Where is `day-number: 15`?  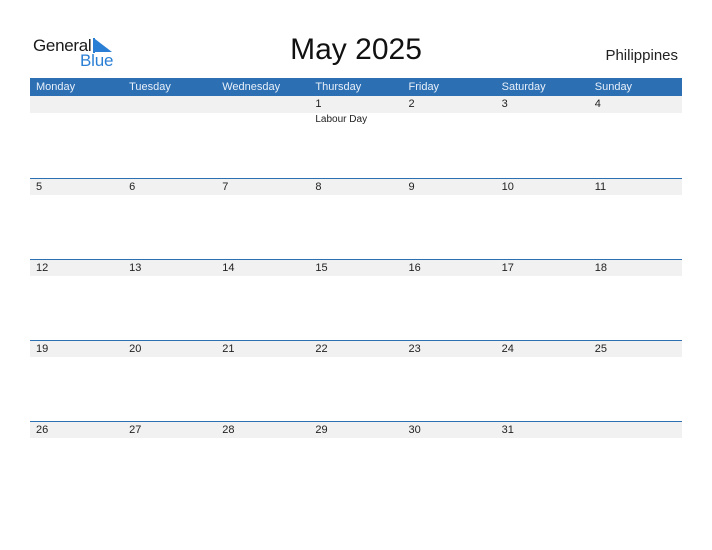
day-number: 15 is located at coordinates (321, 268).